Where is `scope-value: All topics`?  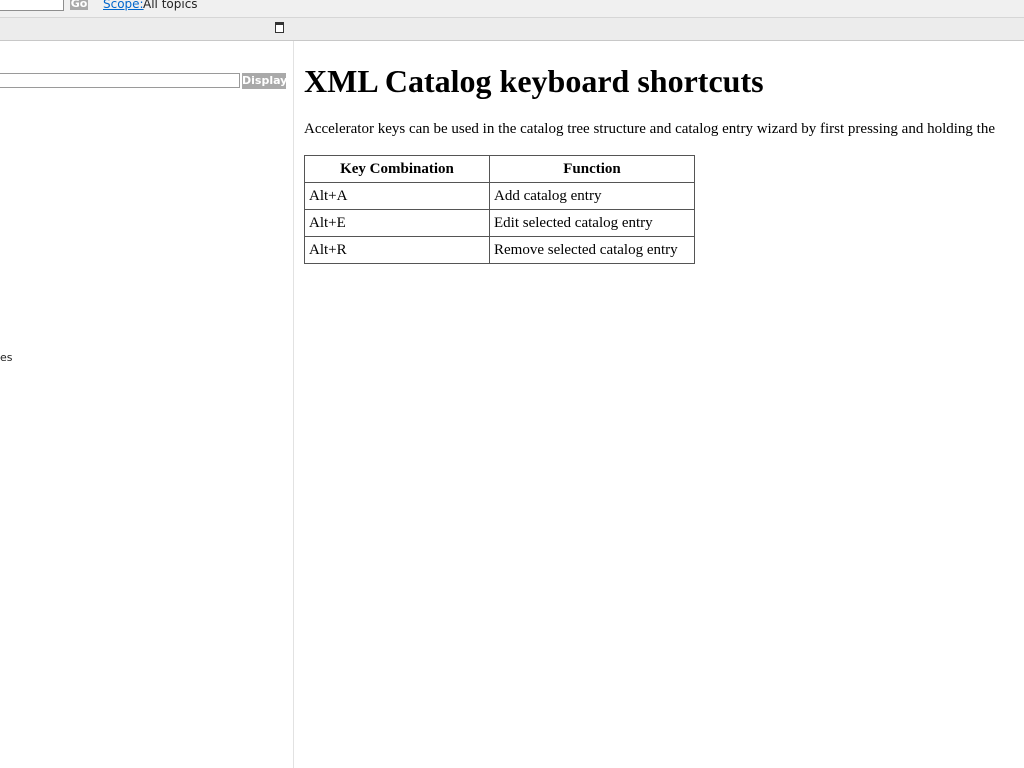 scope-value: All topics is located at coordinates (170, 5).